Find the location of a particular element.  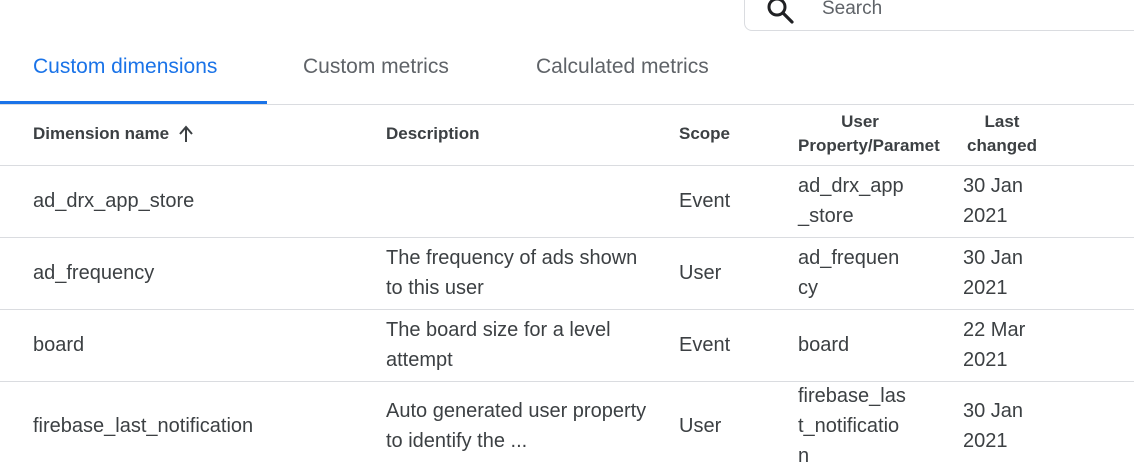

dimension-name-cell: ad_drx_app_store is located at coordinates (114, 201).